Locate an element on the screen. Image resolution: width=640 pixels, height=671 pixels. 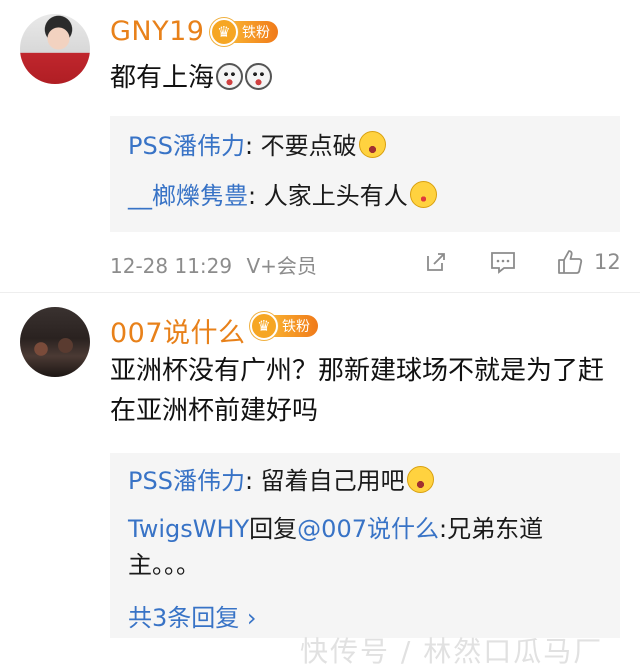
reply-text: 留着自己用吧 is located at coordinates (332, 481).